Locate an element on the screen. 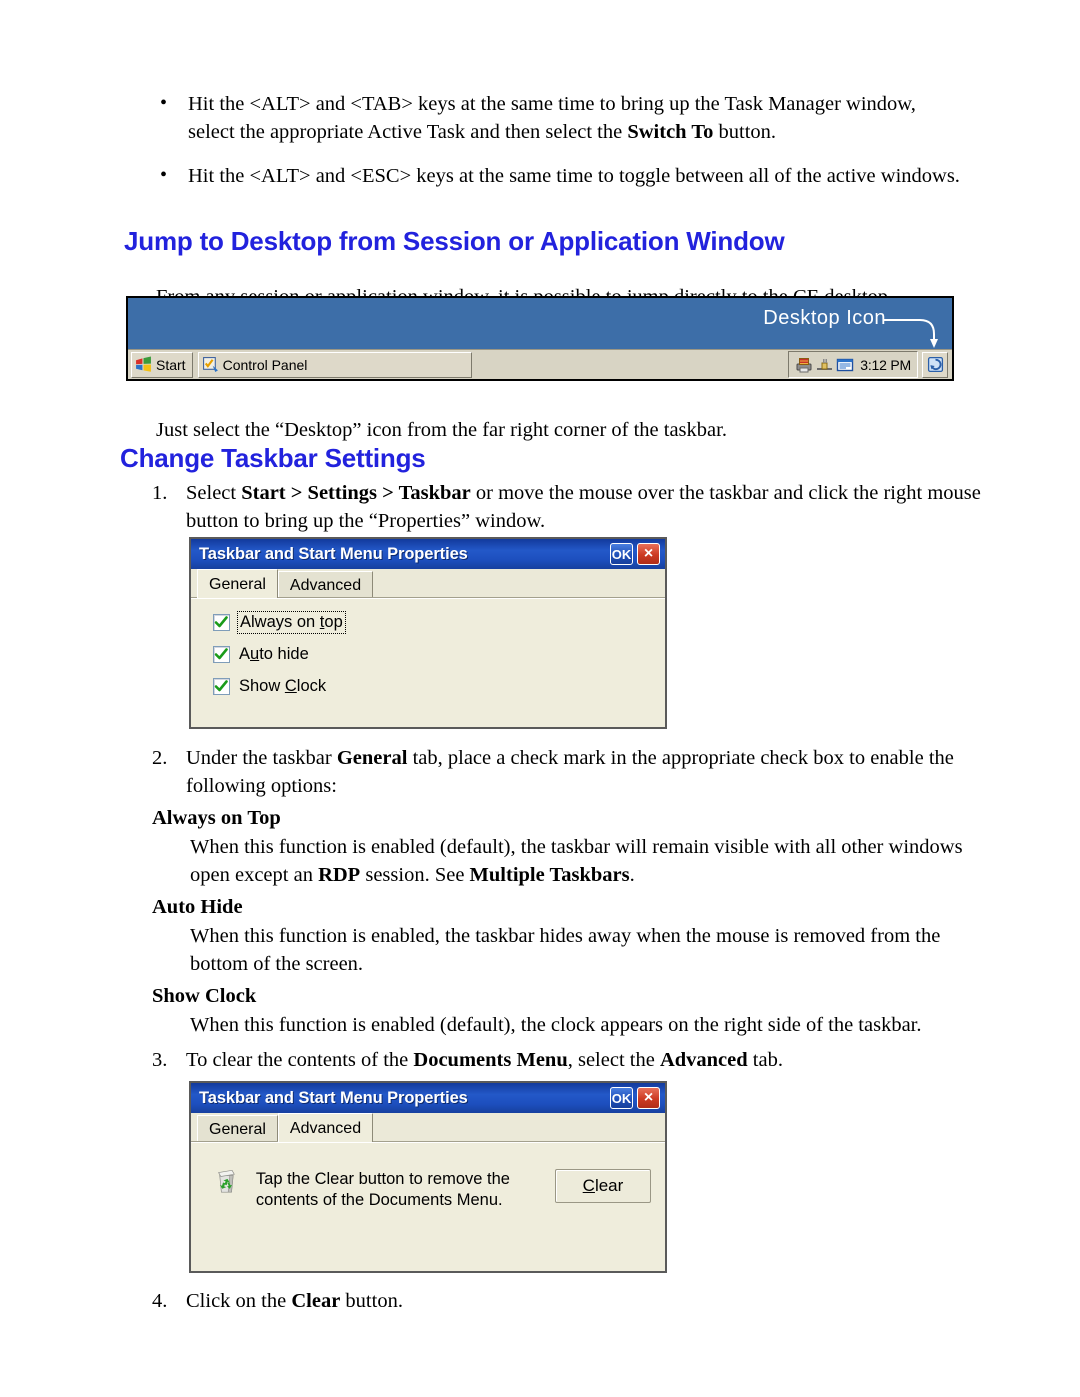  checkbox-auto-hide is located at coordinates (221, 654).